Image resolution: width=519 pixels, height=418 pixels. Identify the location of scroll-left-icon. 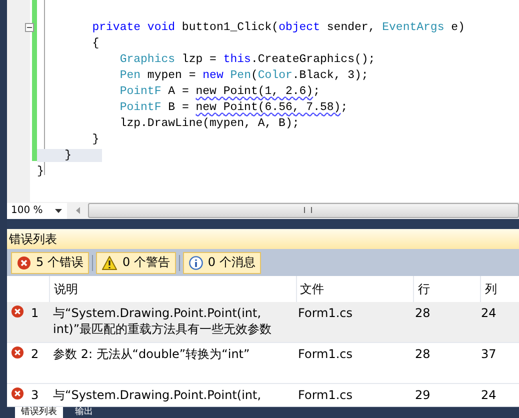
(78, 210).